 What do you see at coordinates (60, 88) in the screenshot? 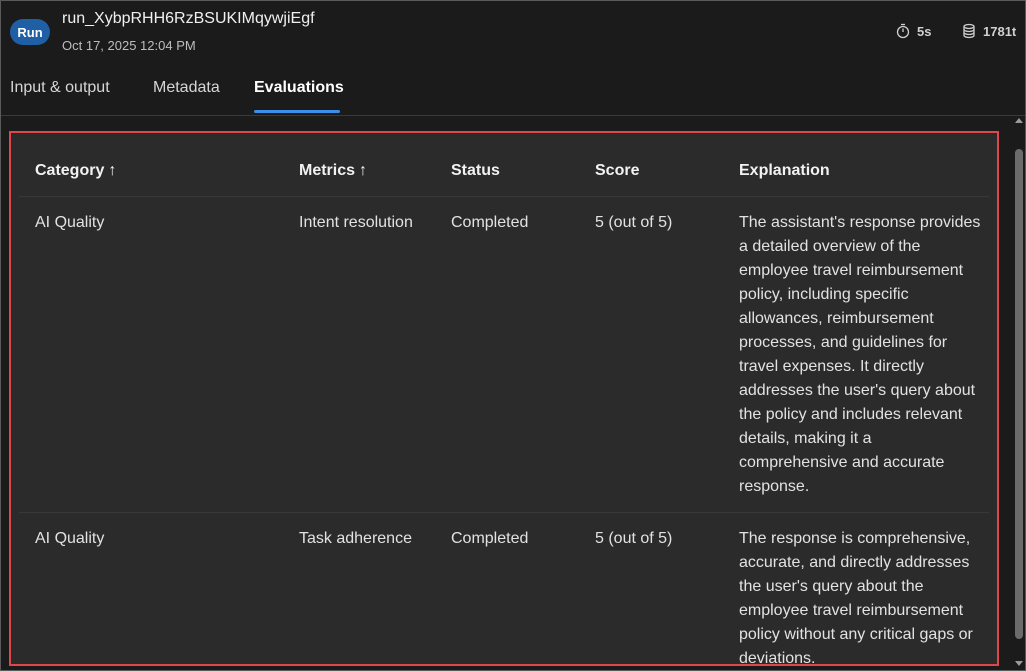
I see `tab-input-output: Input & output` at bounding box center [60, 88].